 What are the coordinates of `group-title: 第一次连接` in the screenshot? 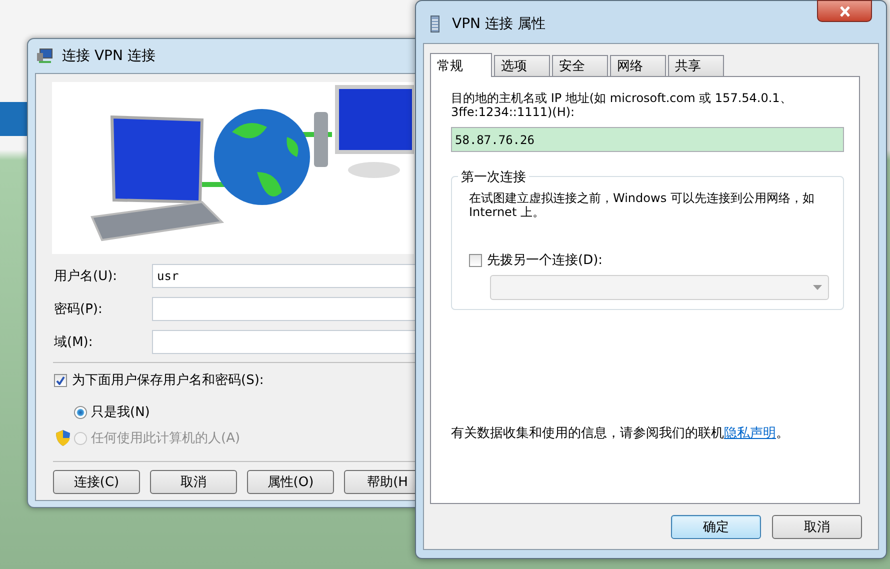 It's located at (493, 177).